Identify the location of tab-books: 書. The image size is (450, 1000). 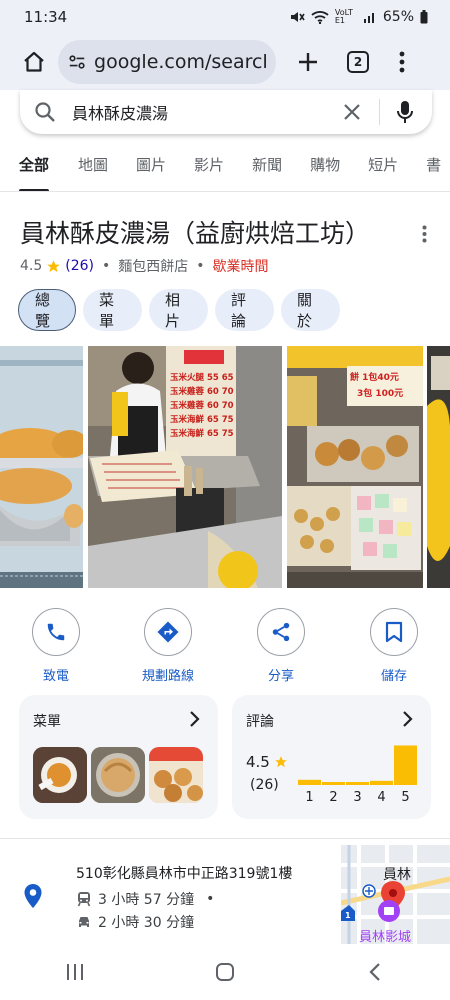
(433, 168).